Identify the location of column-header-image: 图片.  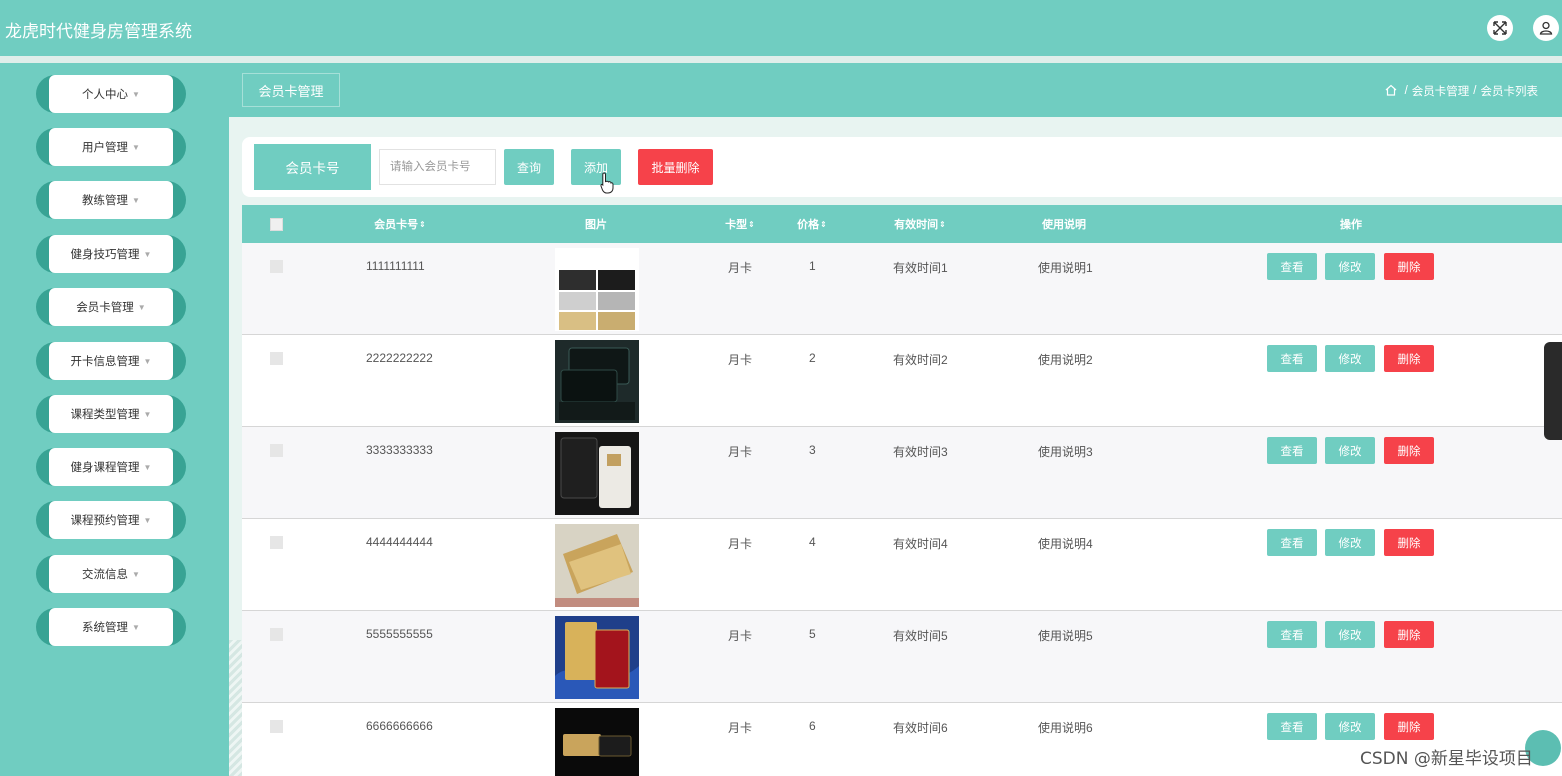
(596, 225).